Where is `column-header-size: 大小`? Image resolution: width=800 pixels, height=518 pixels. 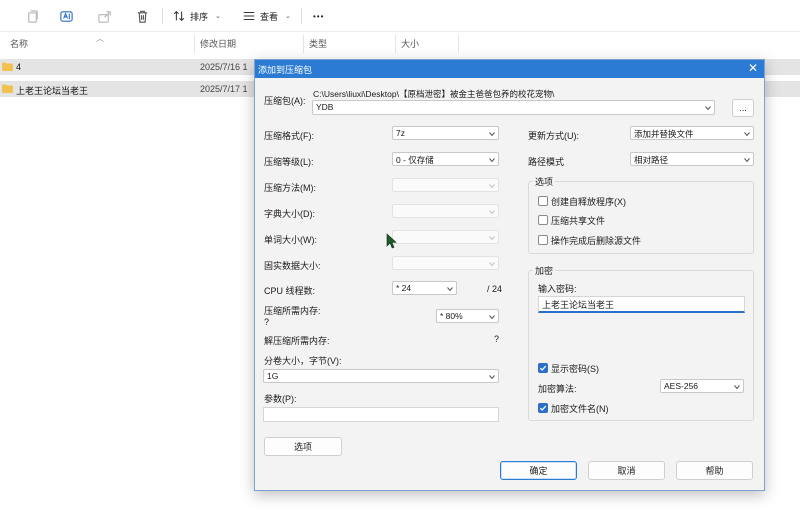 column-header-size: 大小 is located at coordinates (410, 43).